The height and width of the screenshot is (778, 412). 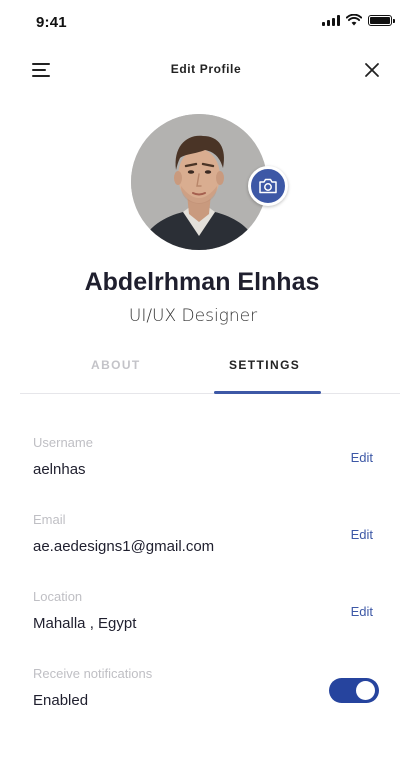 I want to click on notifications-toggle, so click(x=354, y=690).